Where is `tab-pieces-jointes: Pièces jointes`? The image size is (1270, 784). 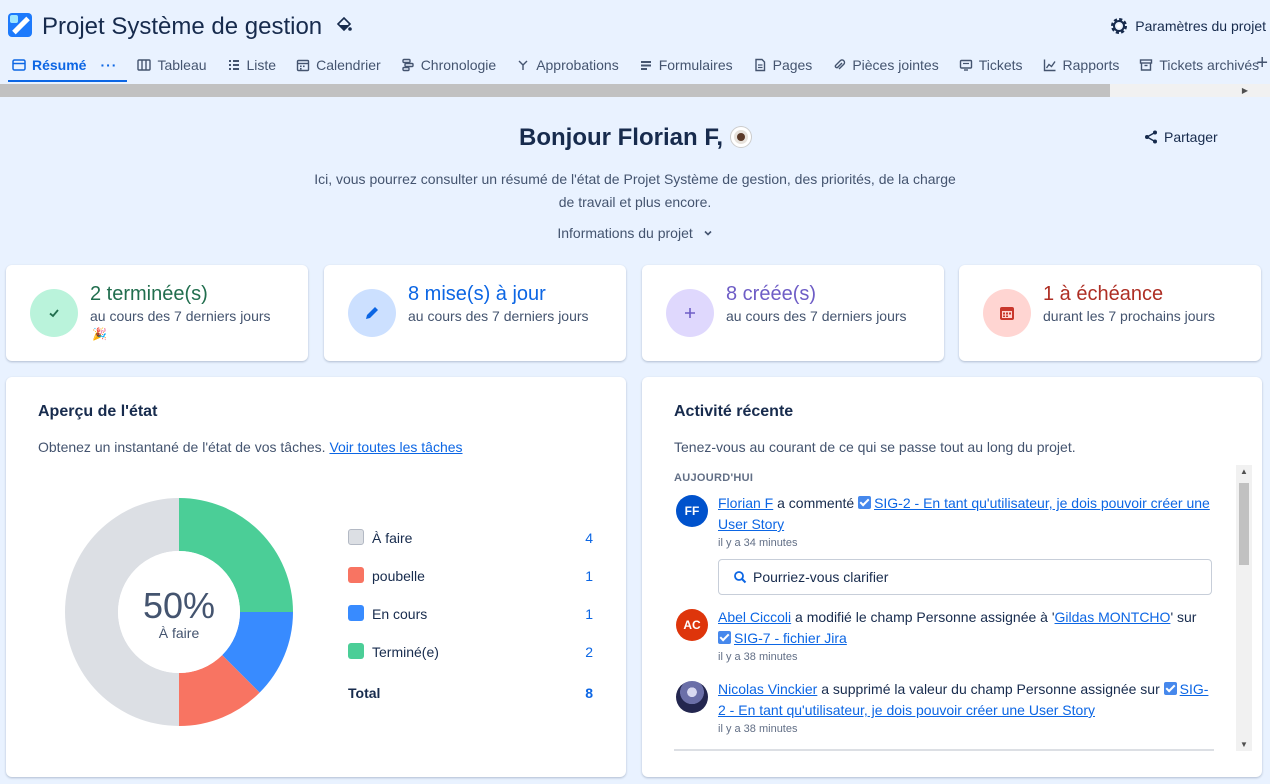
tab-pieces-jointes: Pièces jointes is located at coordinates (885, 65).